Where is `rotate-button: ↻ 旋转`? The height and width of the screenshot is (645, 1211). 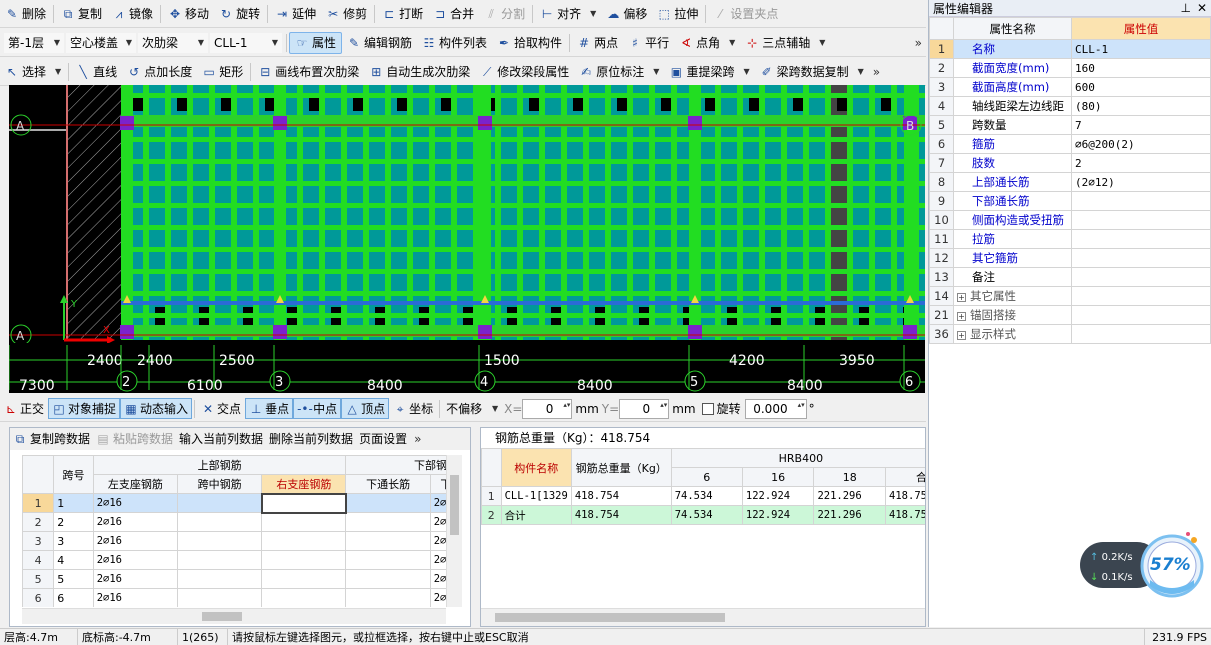 rotate-button: ↻ 旋转 is located at coordinates (239, 14).